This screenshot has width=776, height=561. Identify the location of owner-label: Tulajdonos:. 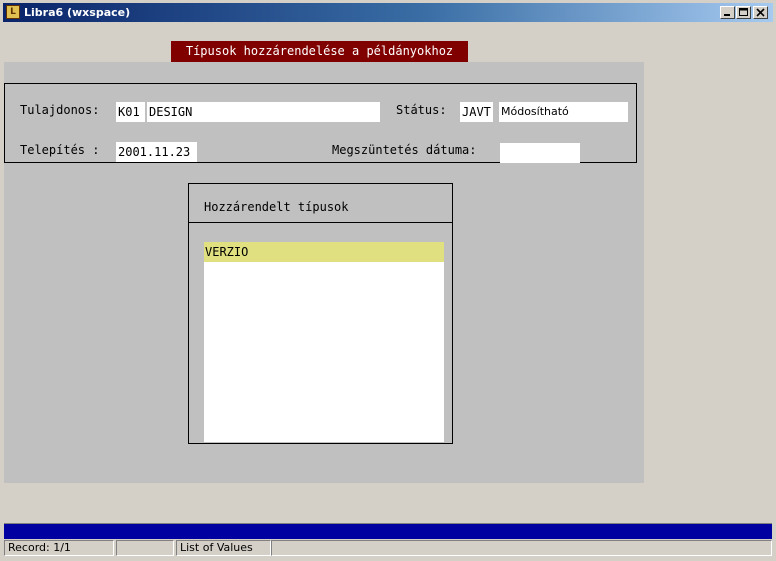
(60, 110).